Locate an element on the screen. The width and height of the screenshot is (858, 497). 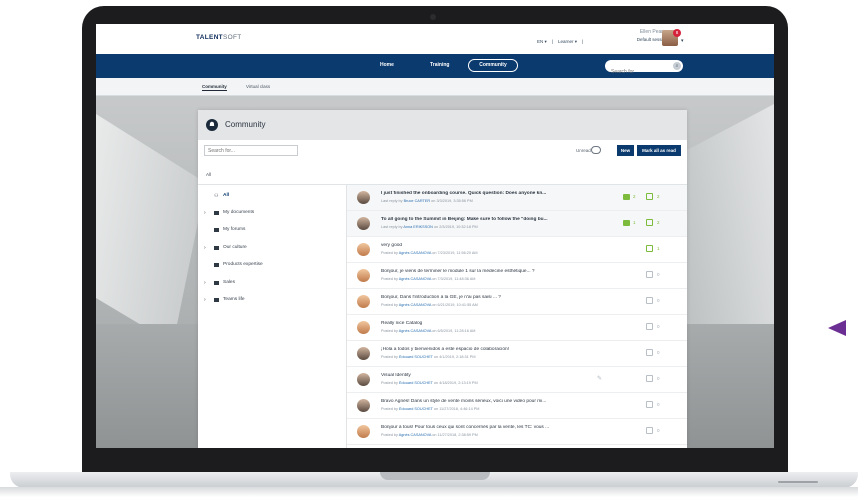
post-meta-prefix: Last reply by is located at coordinates (392, 227).